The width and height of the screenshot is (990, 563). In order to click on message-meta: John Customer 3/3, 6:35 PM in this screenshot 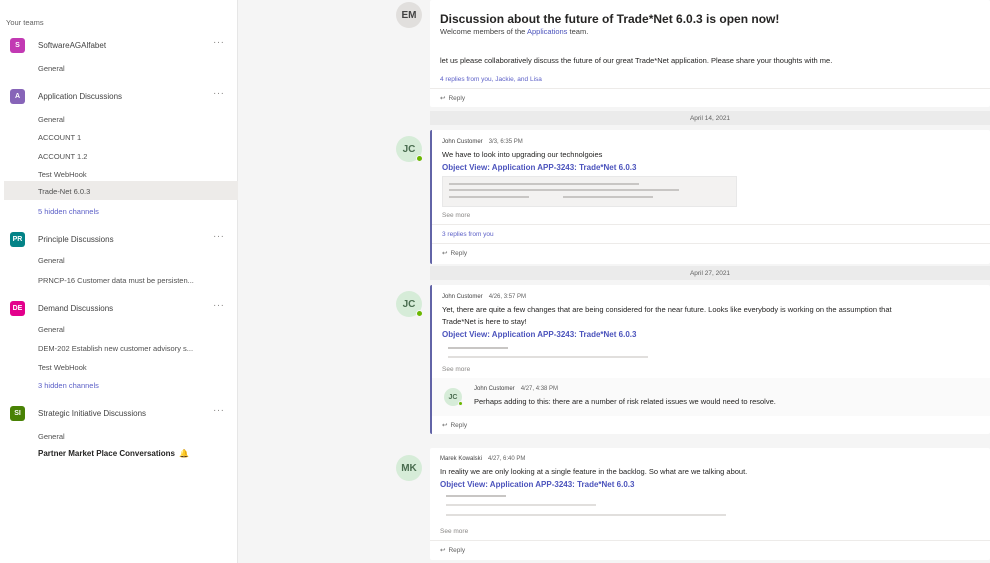, I will do `click(482, 142)`.